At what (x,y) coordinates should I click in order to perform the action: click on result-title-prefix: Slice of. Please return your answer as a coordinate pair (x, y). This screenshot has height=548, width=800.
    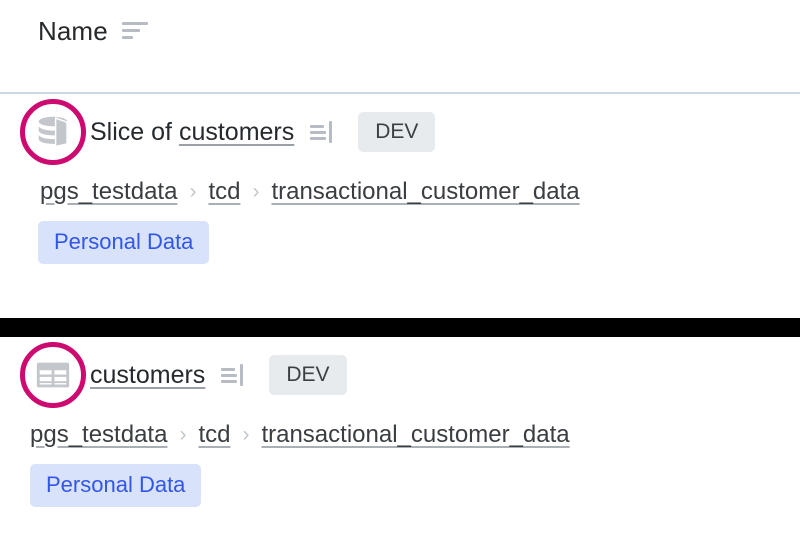
    Looking at the image, I should click on (134, 131).